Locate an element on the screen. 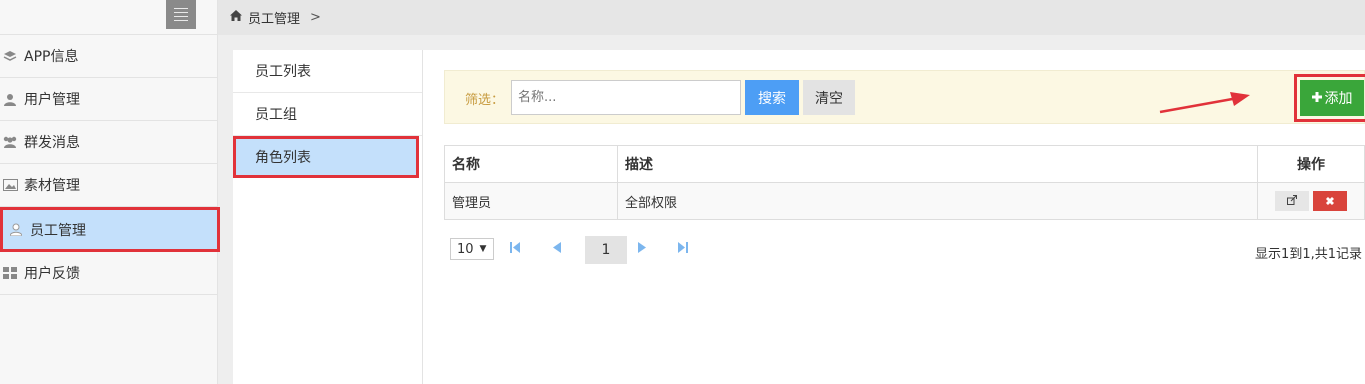 The width and height of the screenshot is (1365, 384). subnav-item-staff-group: 员工组 is located at coordinates (327, 114).